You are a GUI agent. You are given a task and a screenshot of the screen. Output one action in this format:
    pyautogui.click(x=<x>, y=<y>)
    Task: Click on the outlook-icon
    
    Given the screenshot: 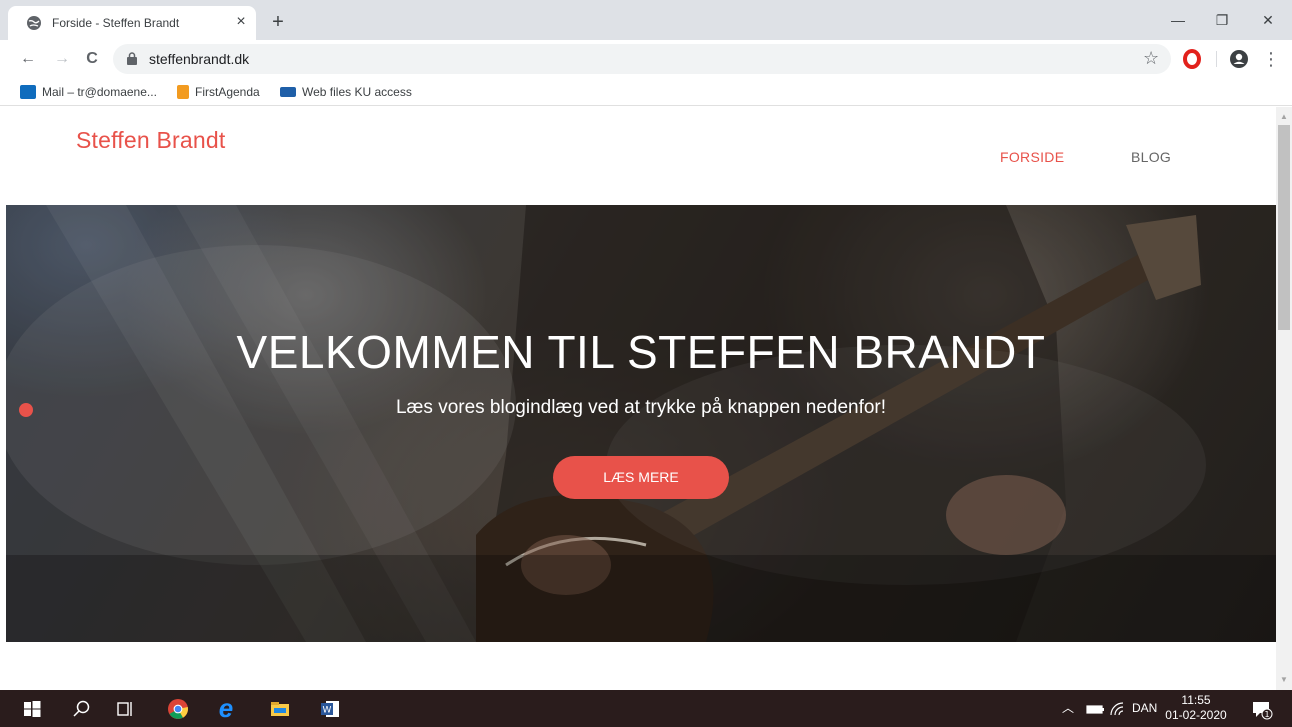 What is the action you would take?
    pyautogui.click(x=28, y=92)
    